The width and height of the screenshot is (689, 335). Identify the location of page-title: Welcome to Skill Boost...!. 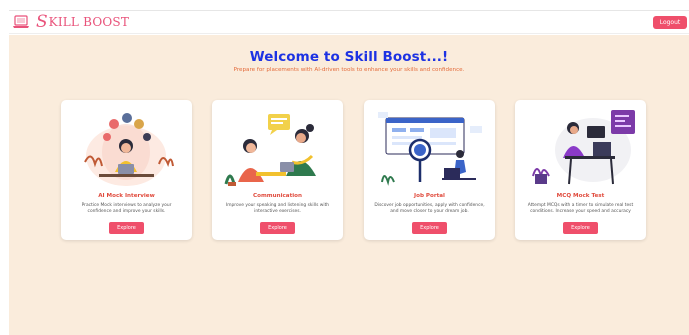
(349, 57).